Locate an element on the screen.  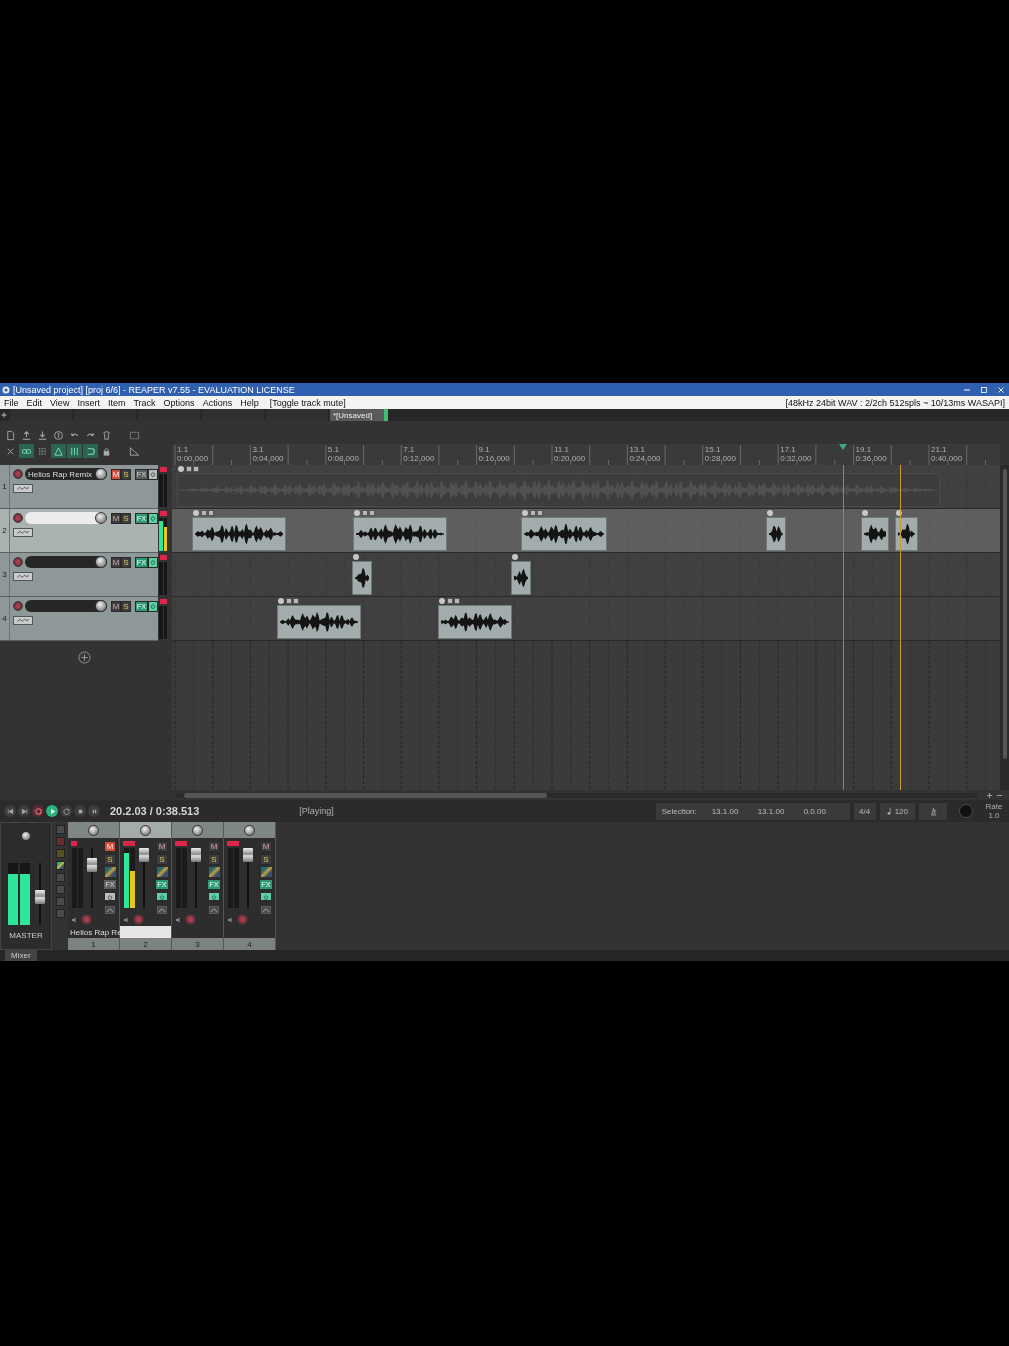
mixer-dock-tab: Mixer is located at coordinates (21, 955).